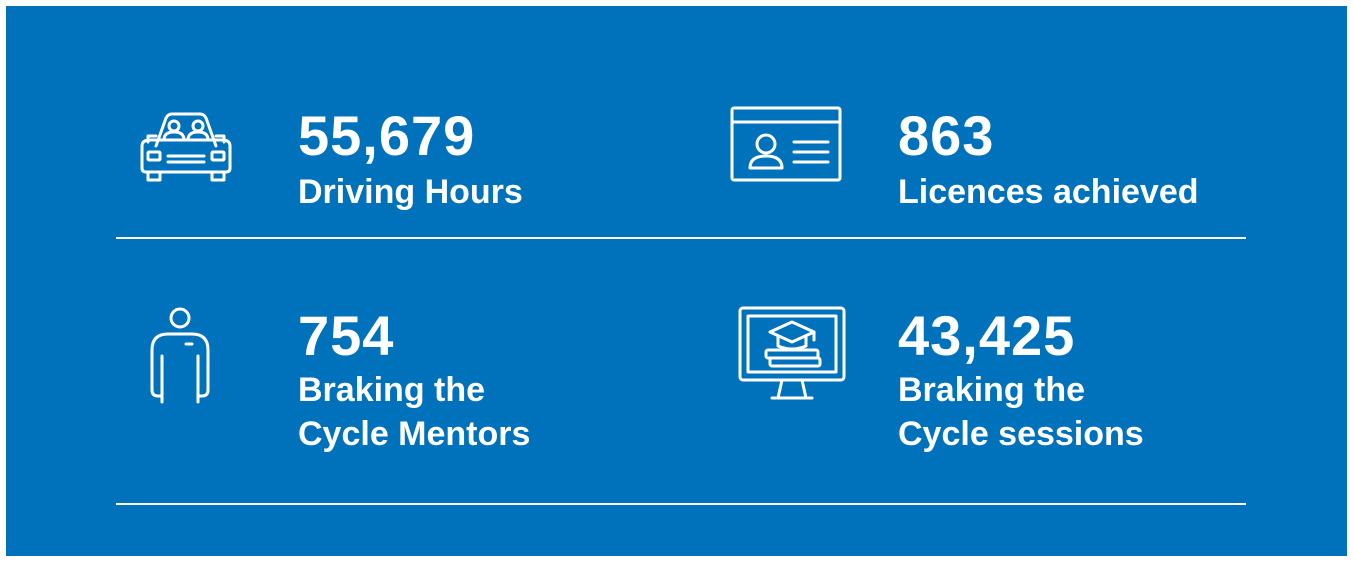 The image size is (1354, 562). I want to click on licences-achieved-label: Licences achieved, so click(1048, 192).